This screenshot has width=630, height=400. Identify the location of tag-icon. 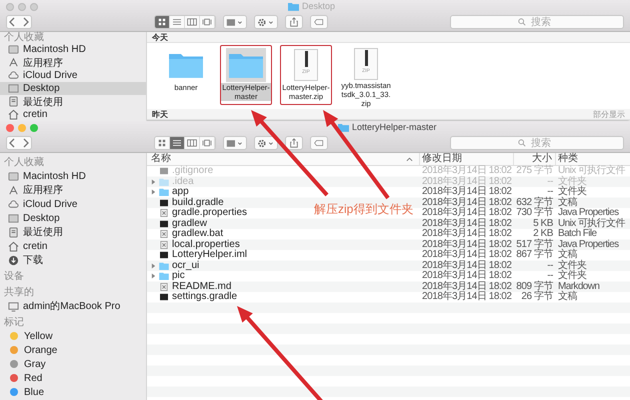
(319, 22).